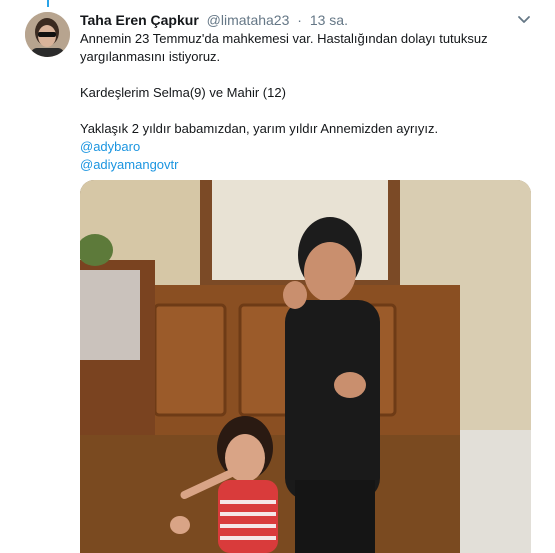 This screenshot has height=553, width=555. Describe the element at coordinates (139, 20) in the screenshot. I see `author-name: Taha Eren Çapkur` at that location.